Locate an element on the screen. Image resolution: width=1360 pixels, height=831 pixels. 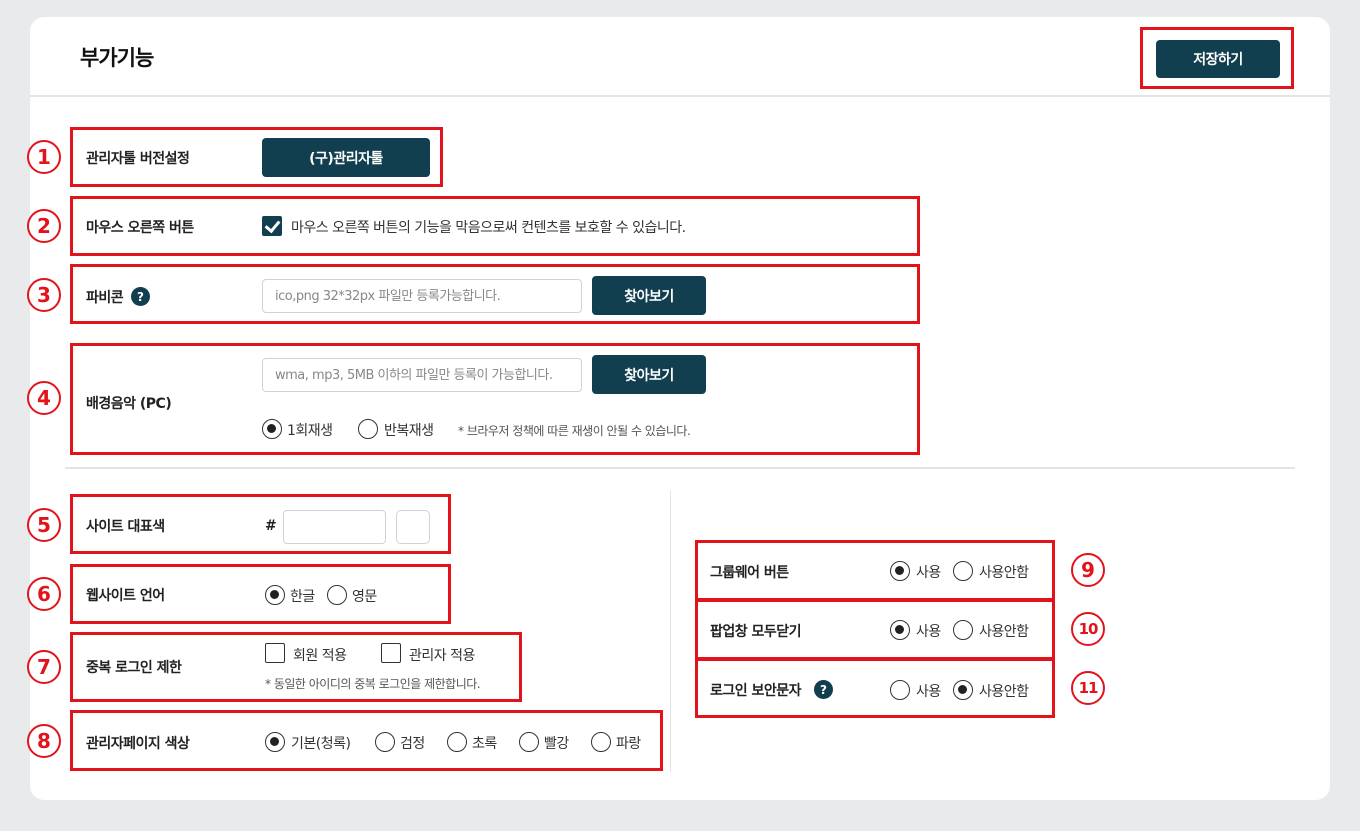
marker-5: 5 is located at coordinates (44, 525).